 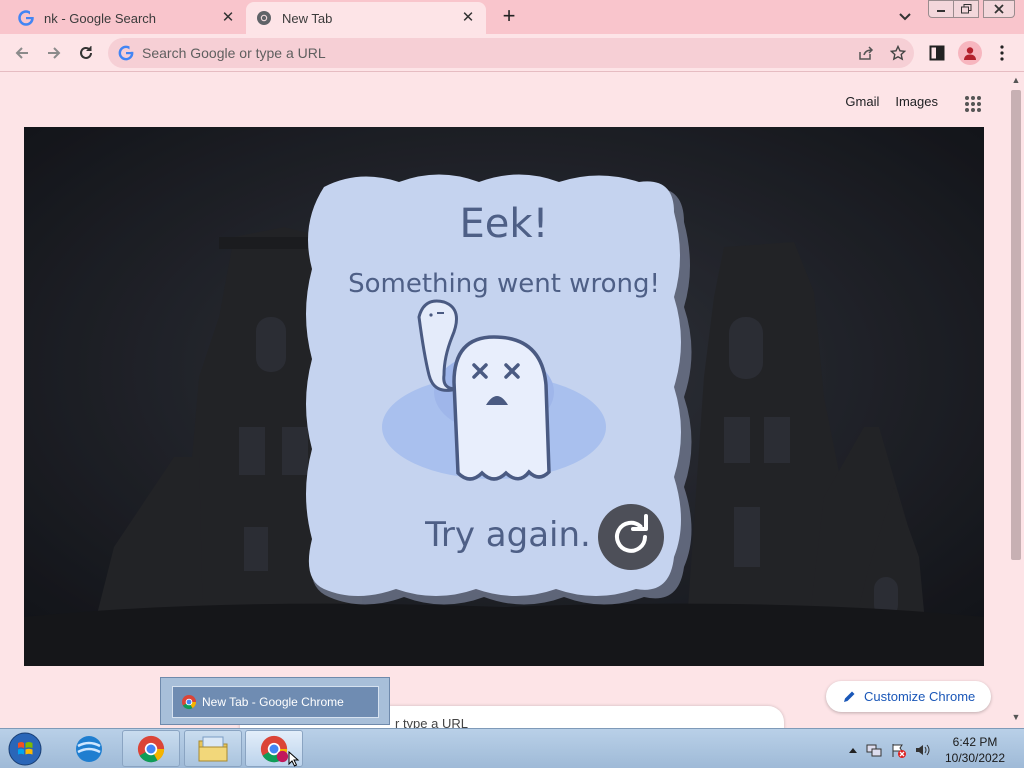 What do you see at coordinates (512, 748) in the screenshot?
I see `windows-taskbar: 6:42 PM 10/30/2022` at bounding box center [512, 748].